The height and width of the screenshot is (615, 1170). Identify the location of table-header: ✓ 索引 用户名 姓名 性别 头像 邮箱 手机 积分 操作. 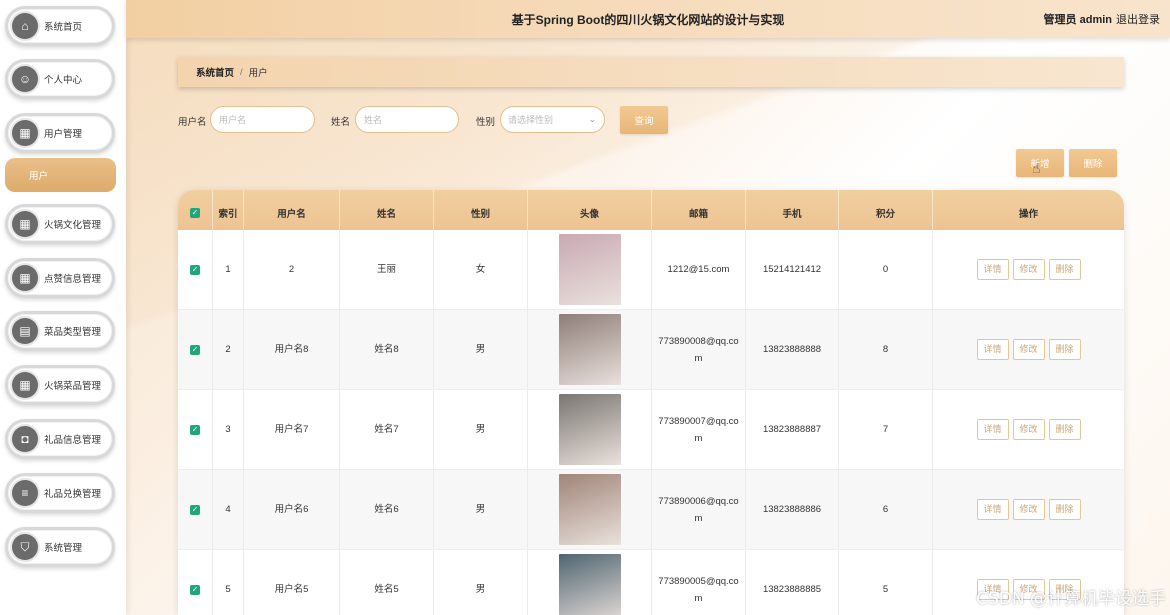
(651, 210).